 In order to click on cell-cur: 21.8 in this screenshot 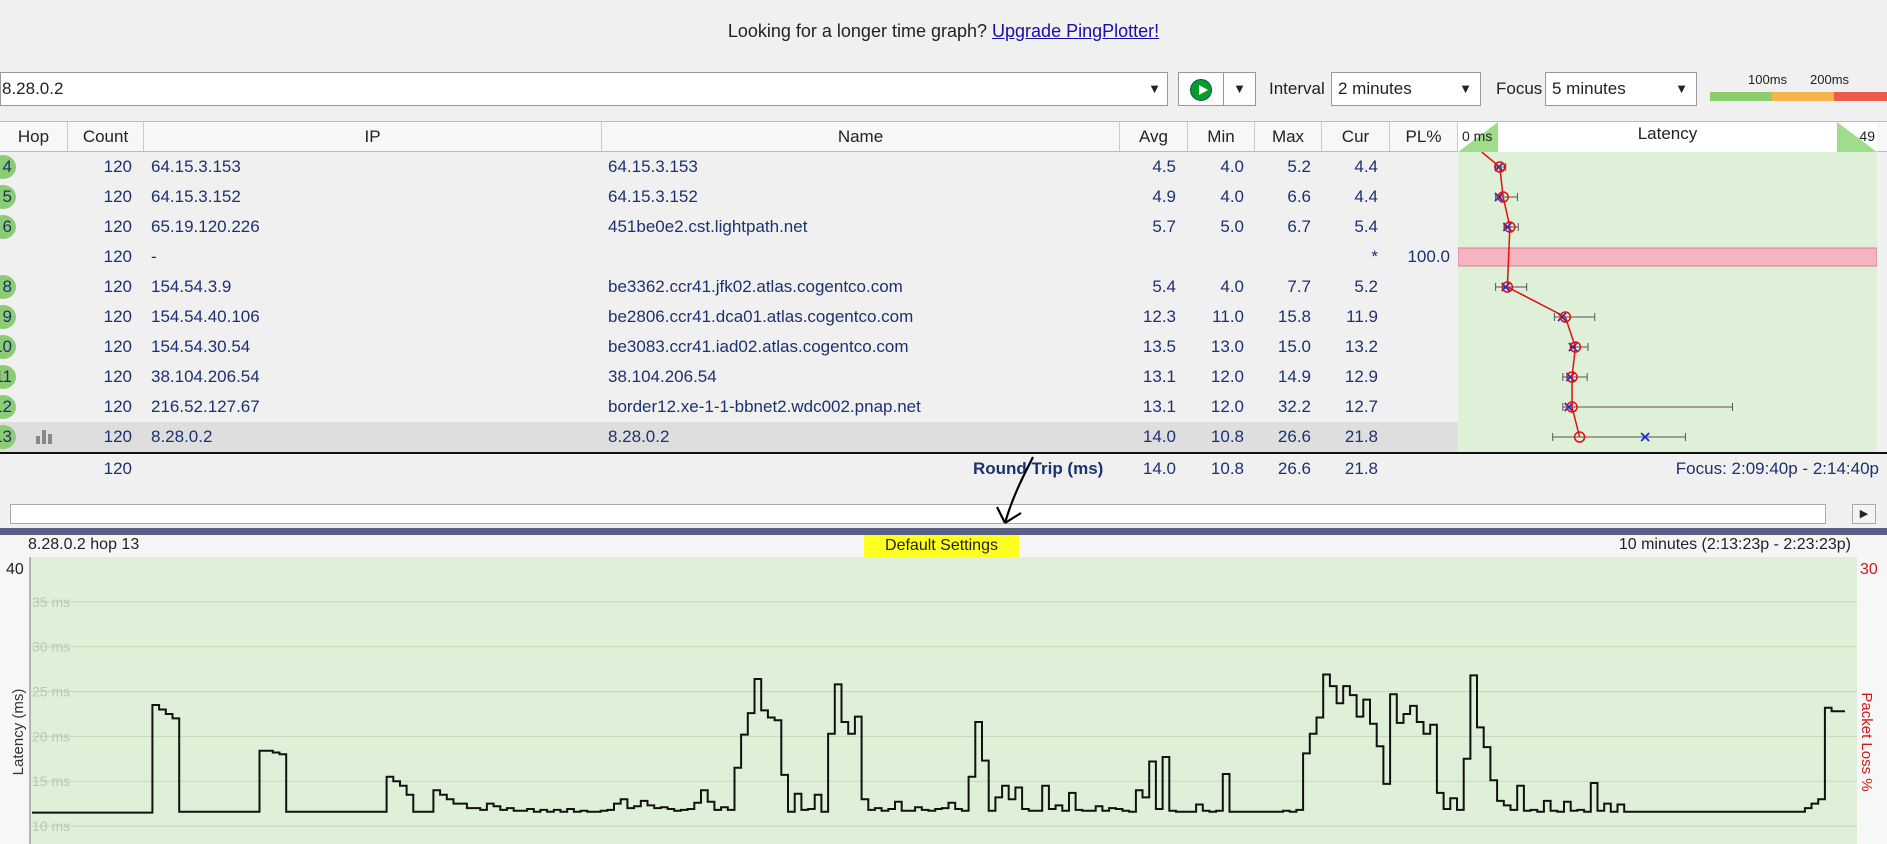, I will do `click(1361, 436)`.